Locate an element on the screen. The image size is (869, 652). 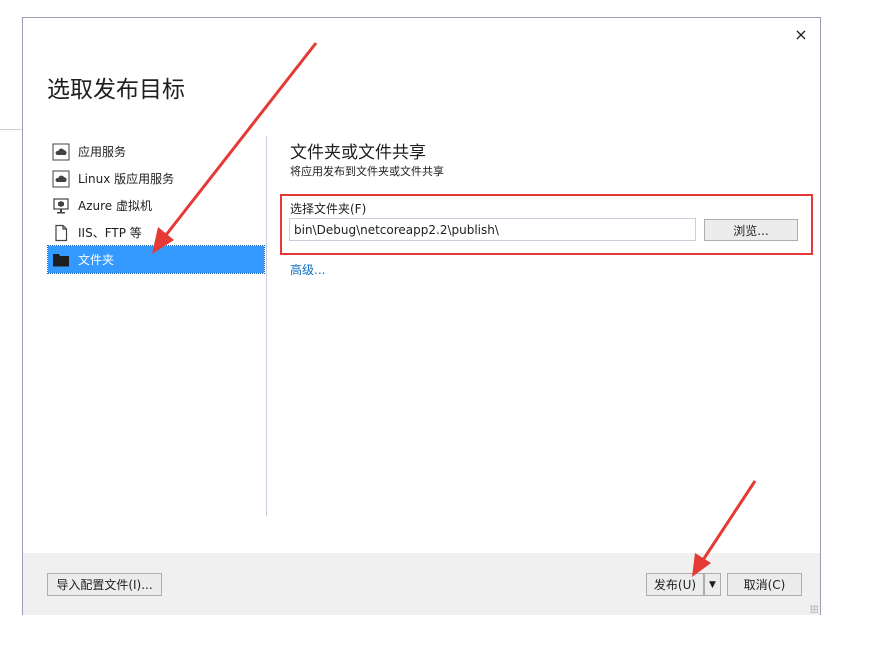
virtual-machine-icon is located at coordinates (61, 206).